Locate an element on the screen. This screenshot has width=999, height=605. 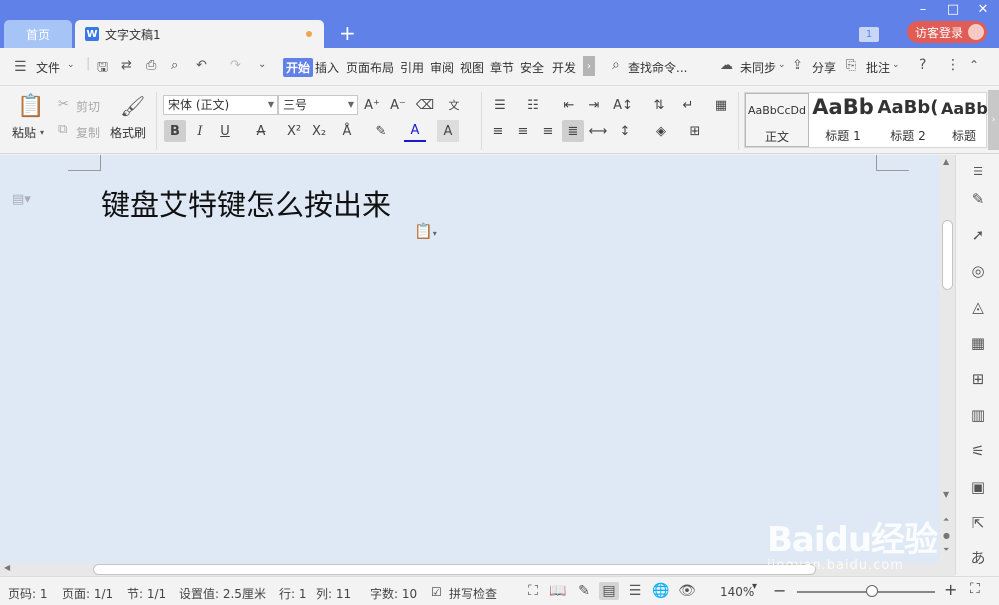
prev-page-icon: ⏶ is located at coordinates (946, 520).